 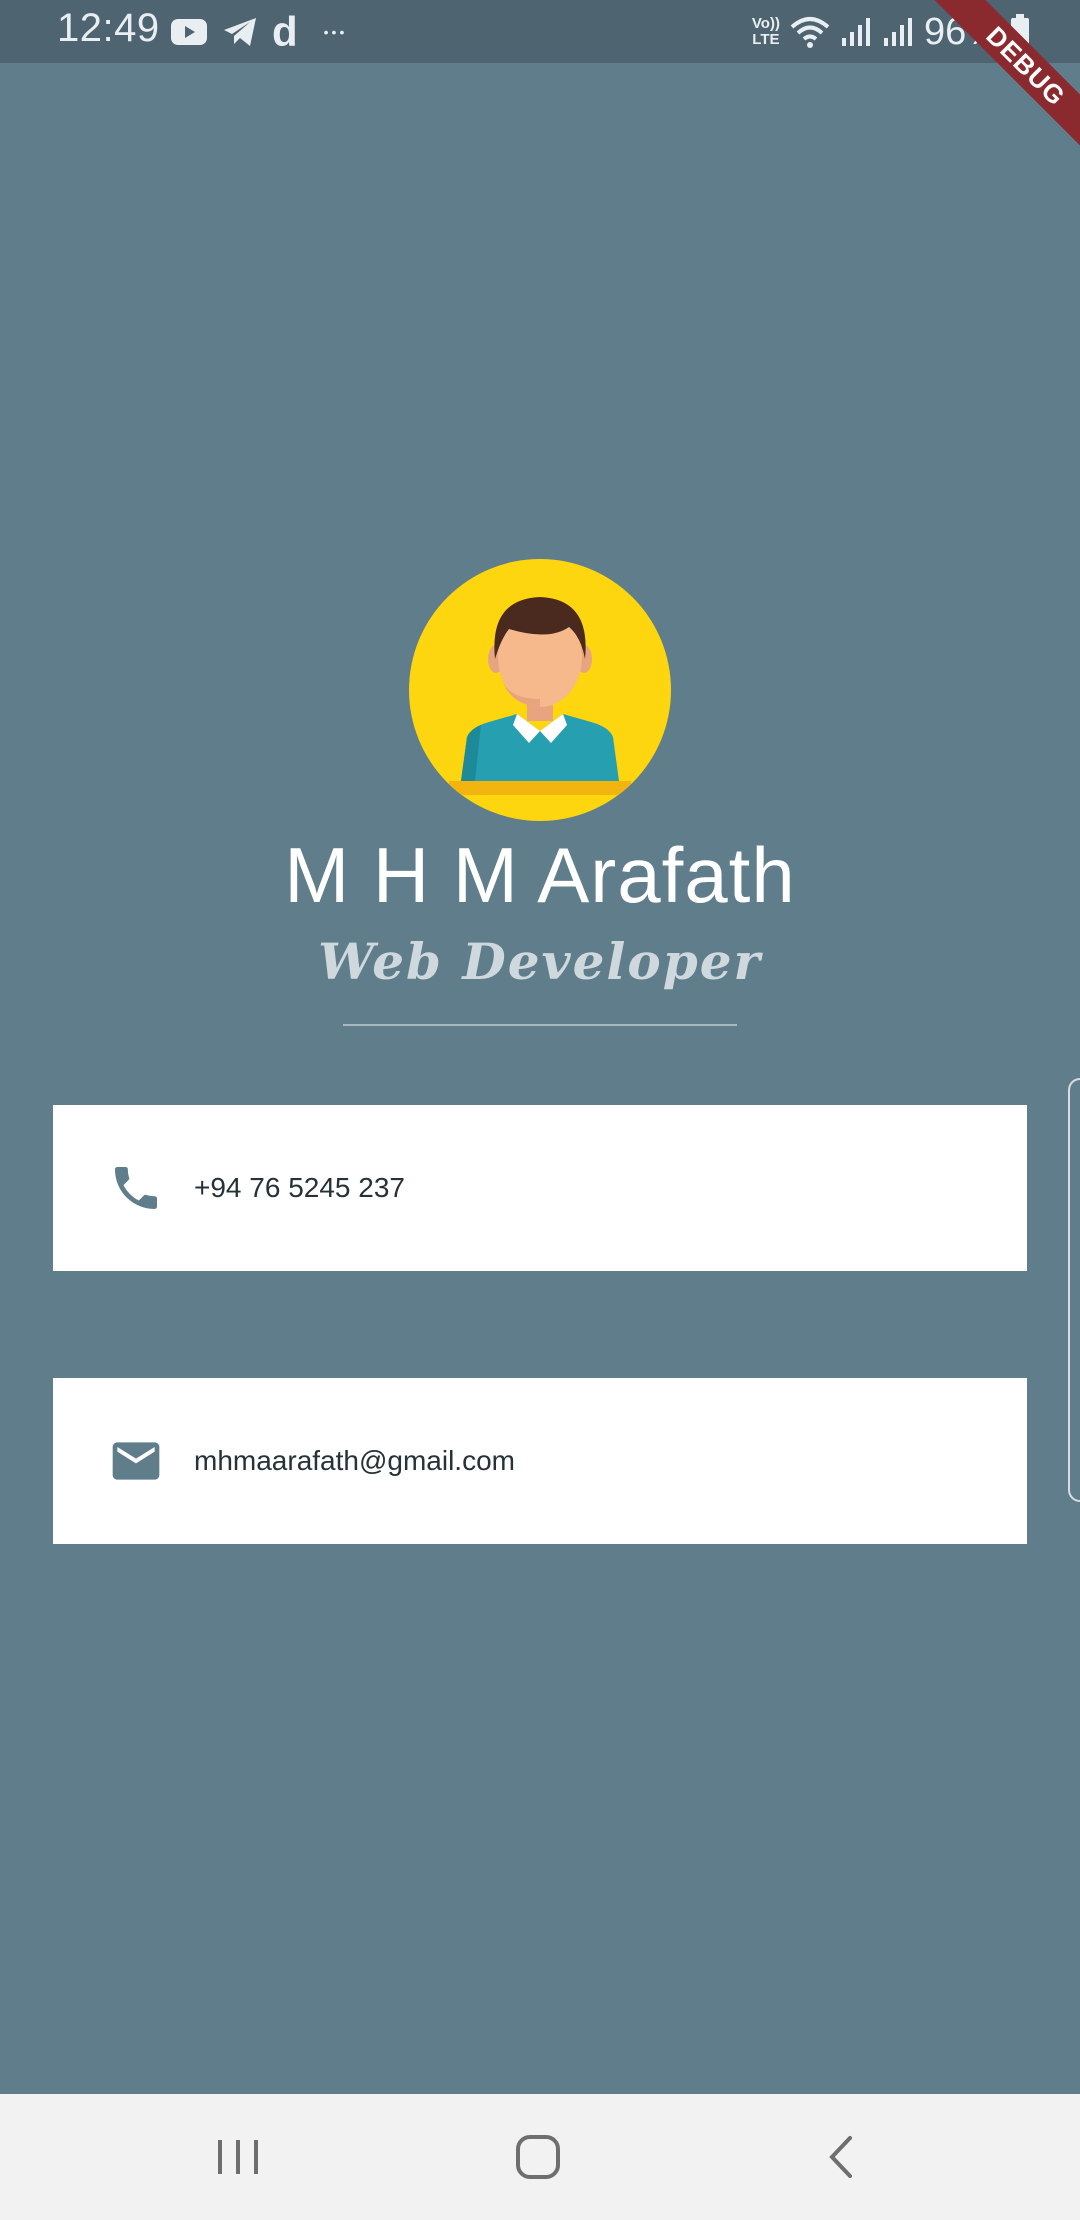 What do you see at coordinates (136, 1188) in the screenshot?
I see `phone-icon` at bounding box center [136, 1188].